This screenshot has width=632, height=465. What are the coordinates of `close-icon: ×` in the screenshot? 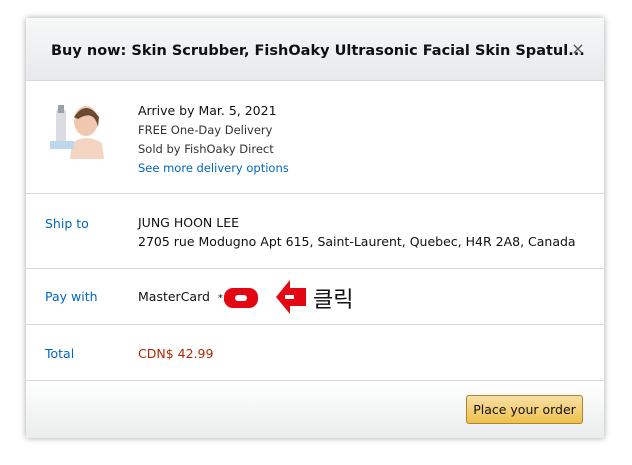 It's located at (578, 49).